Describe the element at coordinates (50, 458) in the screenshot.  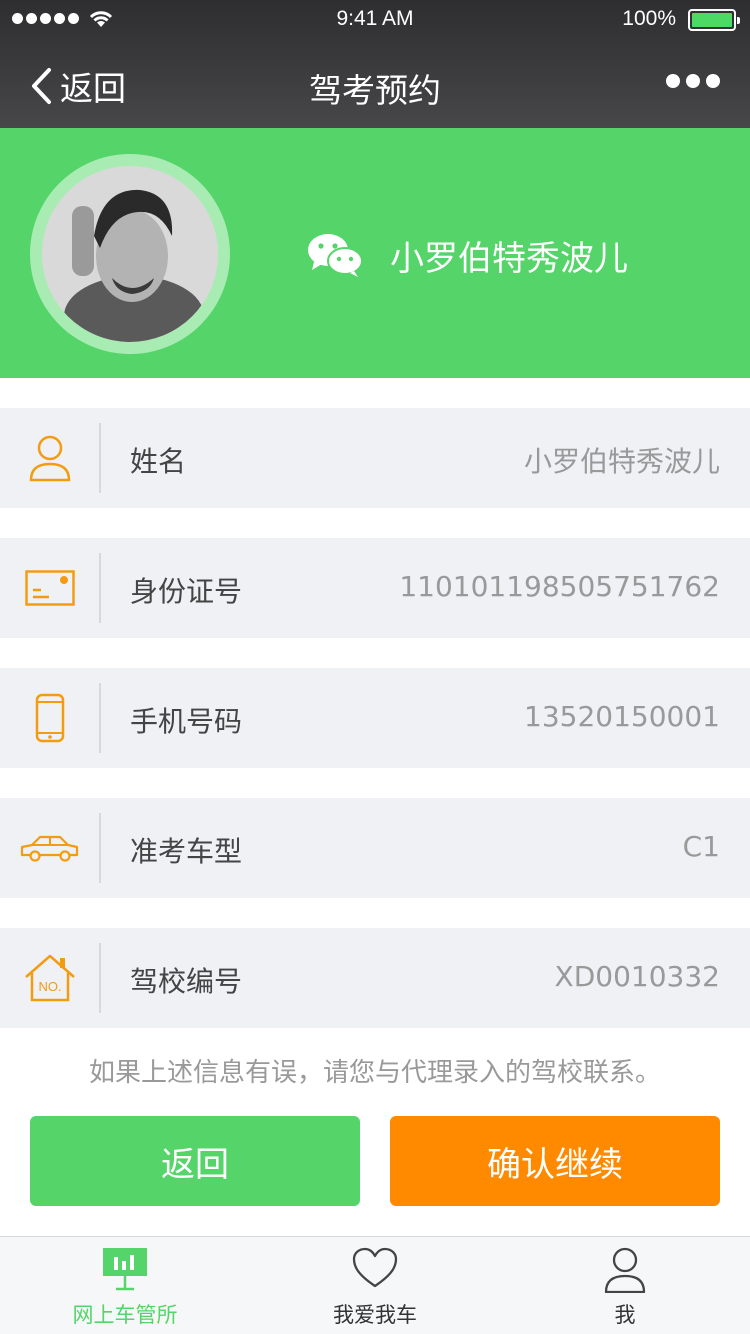
I see `user-icon` at that location.